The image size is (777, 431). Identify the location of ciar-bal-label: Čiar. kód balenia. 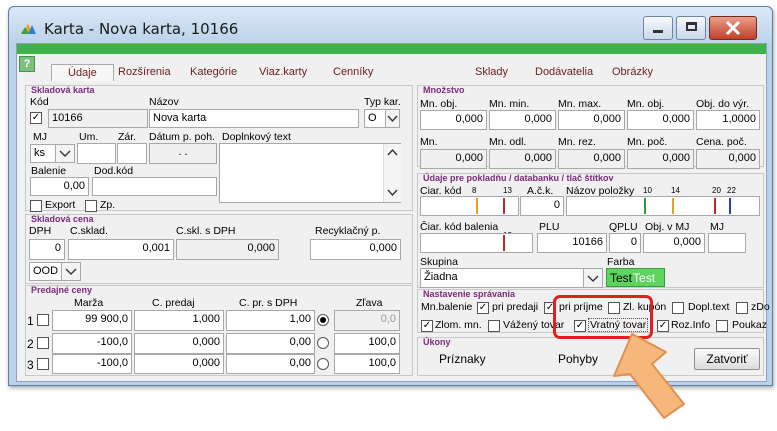
(459, 227).